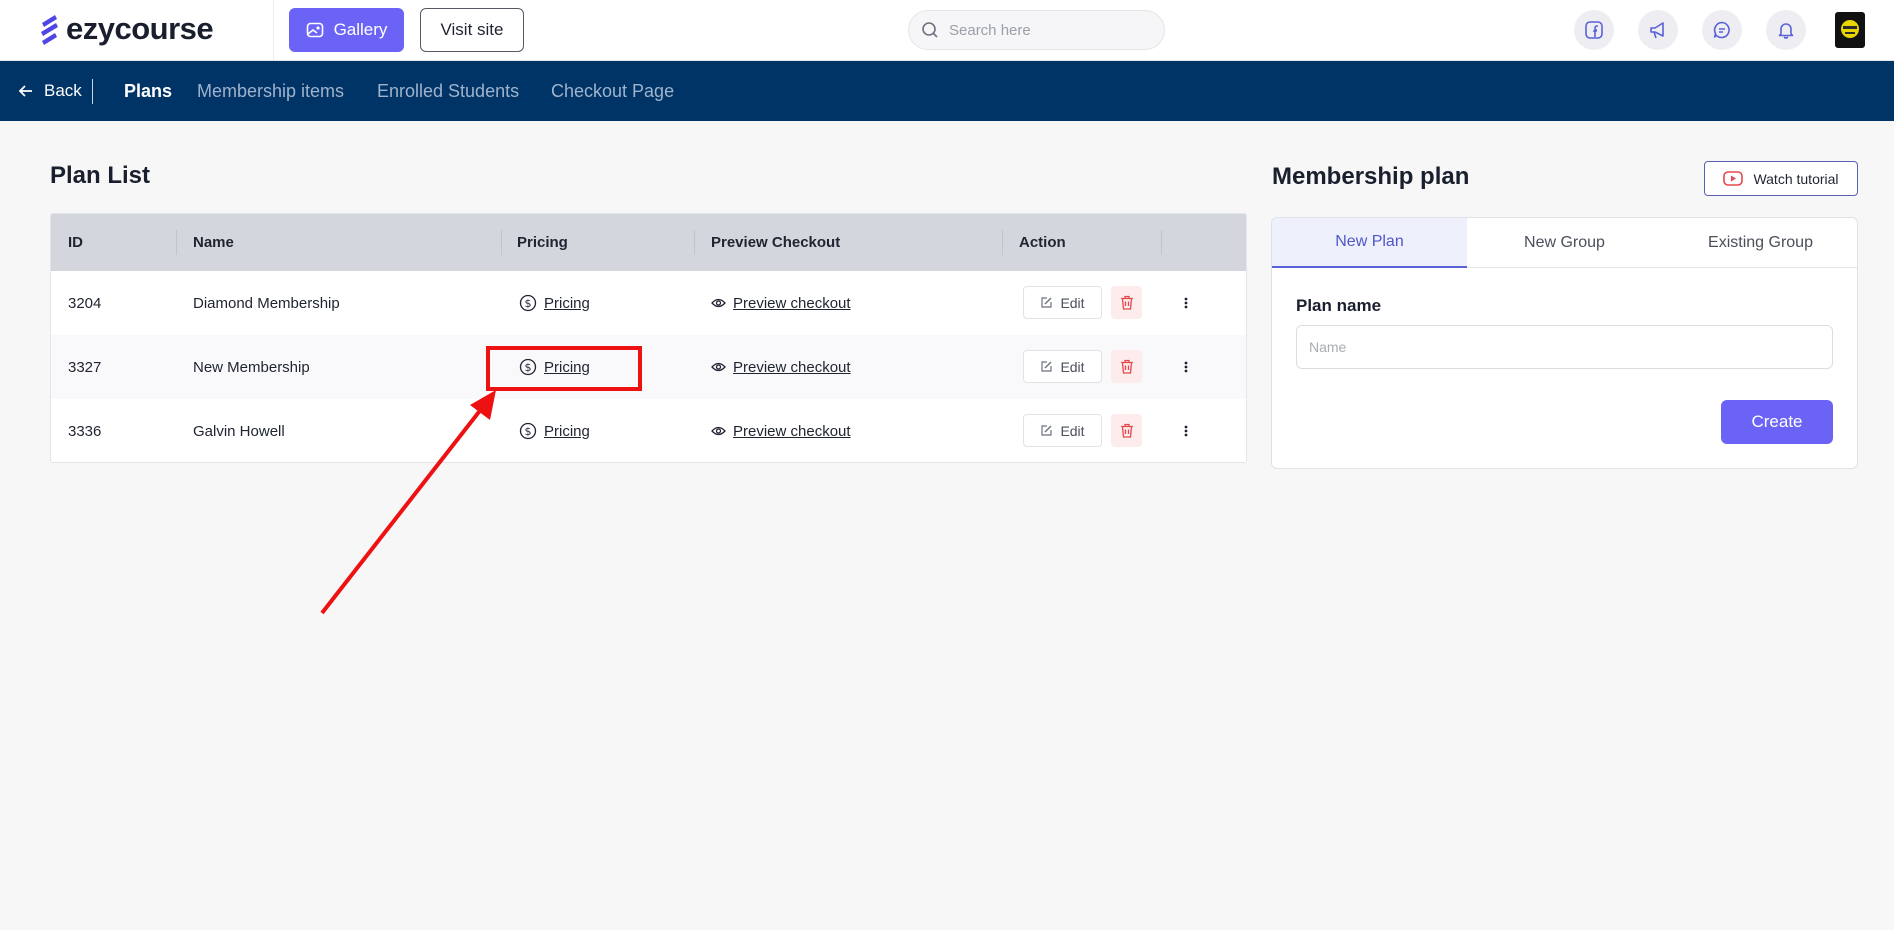 The image size is (1894, 930). I want to click on megaphone-icon, so click(1657, 30).